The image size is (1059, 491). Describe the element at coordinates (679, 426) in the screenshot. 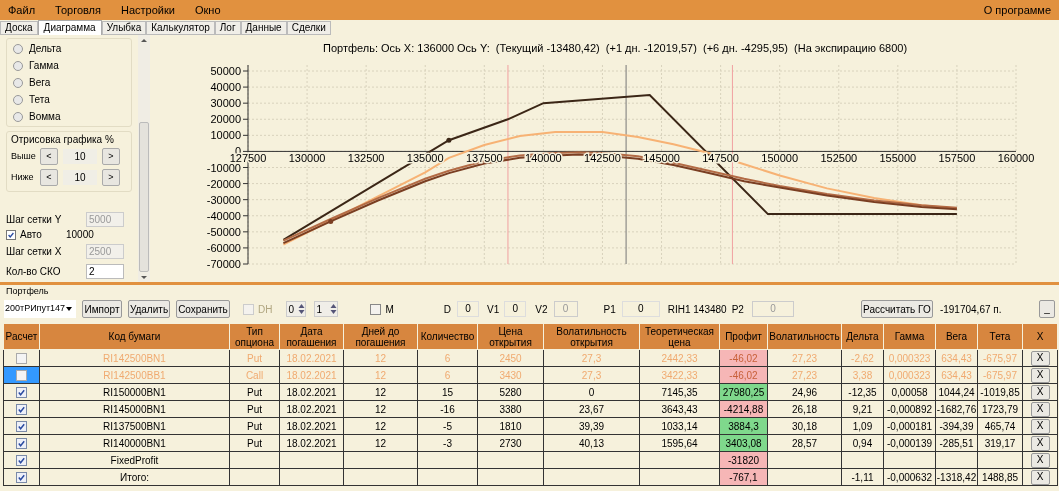

I see `table-cell: 1033,14` at that location.